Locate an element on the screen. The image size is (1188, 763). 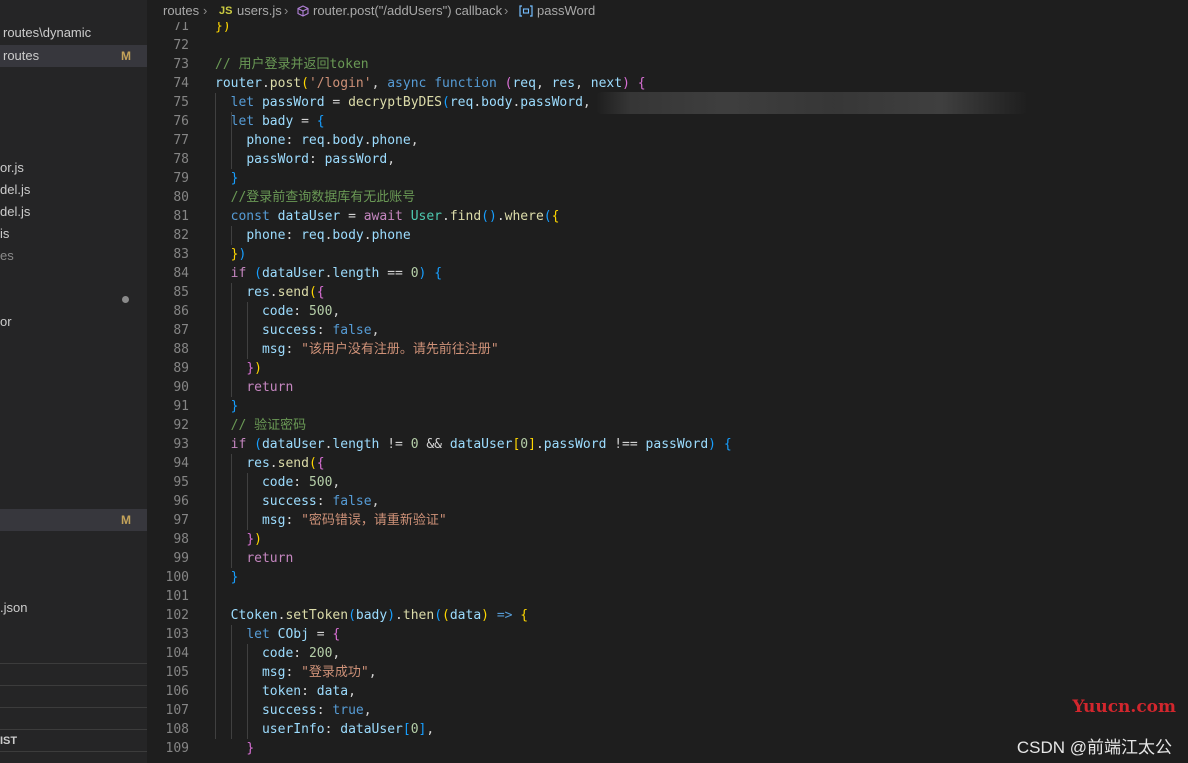
code-token: && is located at coordinates (434, 444).